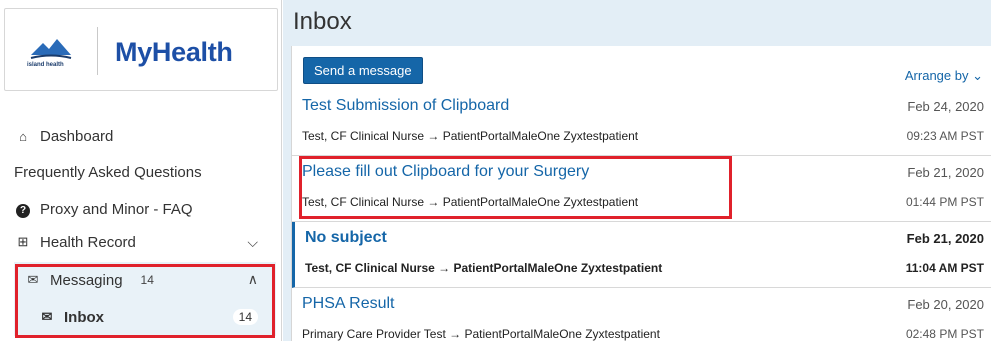  Describe the element at coordinates (944, 334) in the screenshot. I see `message-time: 02:48 PM PST` at that location.